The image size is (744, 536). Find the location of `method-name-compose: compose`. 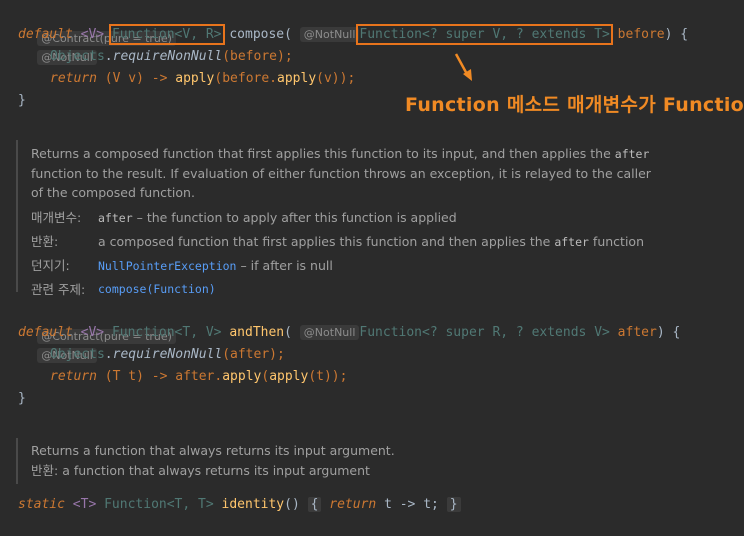

method-name-compose: compose is located at coordinates (256, 34).